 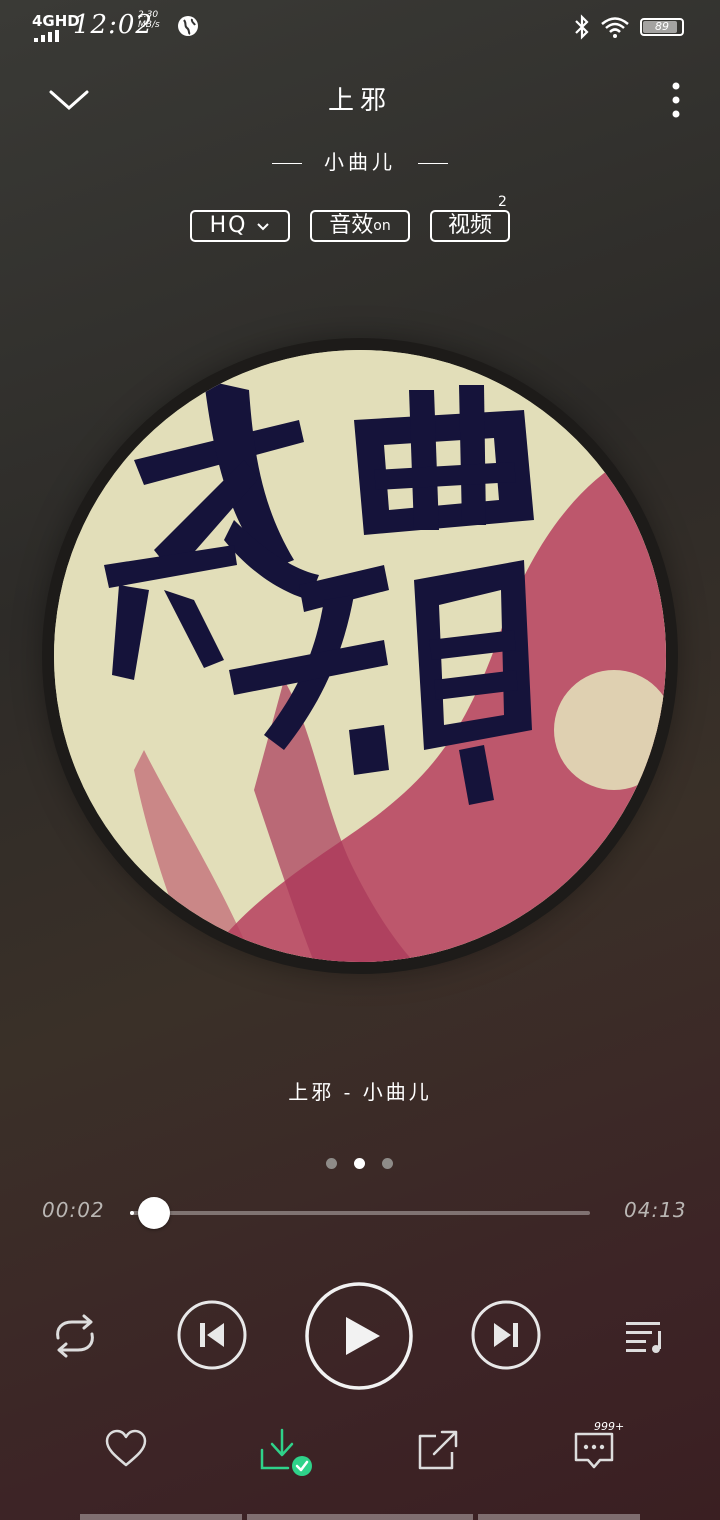 I want to click on playlist-icon, so click(x=645, y=1337).